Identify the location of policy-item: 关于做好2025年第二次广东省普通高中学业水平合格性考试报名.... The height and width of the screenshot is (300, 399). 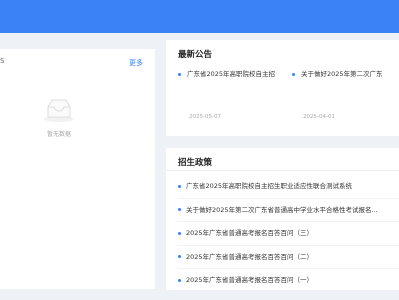
(288, 210).